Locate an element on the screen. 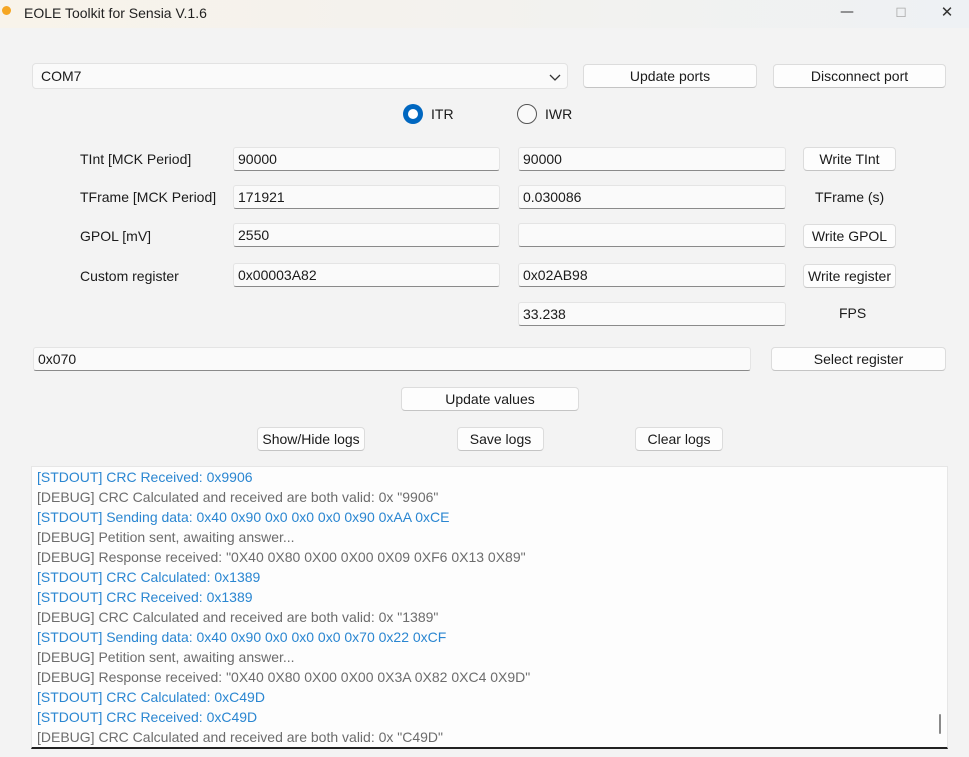 This screenshot has height=757, width=969. save-logs-button: Save logs is located at coordinates (500, 439).